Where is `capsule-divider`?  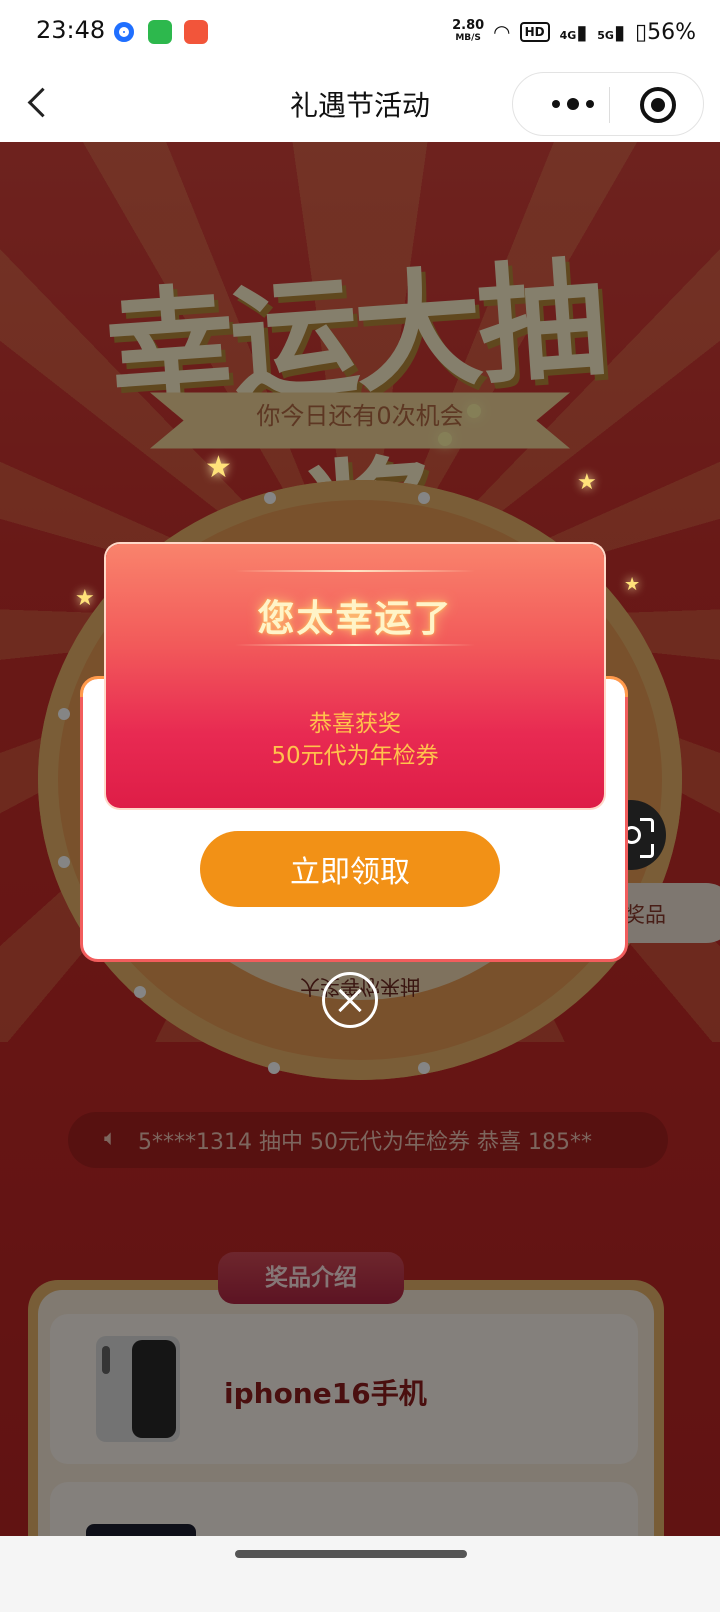
capsule-divider is located at coordinates (609, 105).